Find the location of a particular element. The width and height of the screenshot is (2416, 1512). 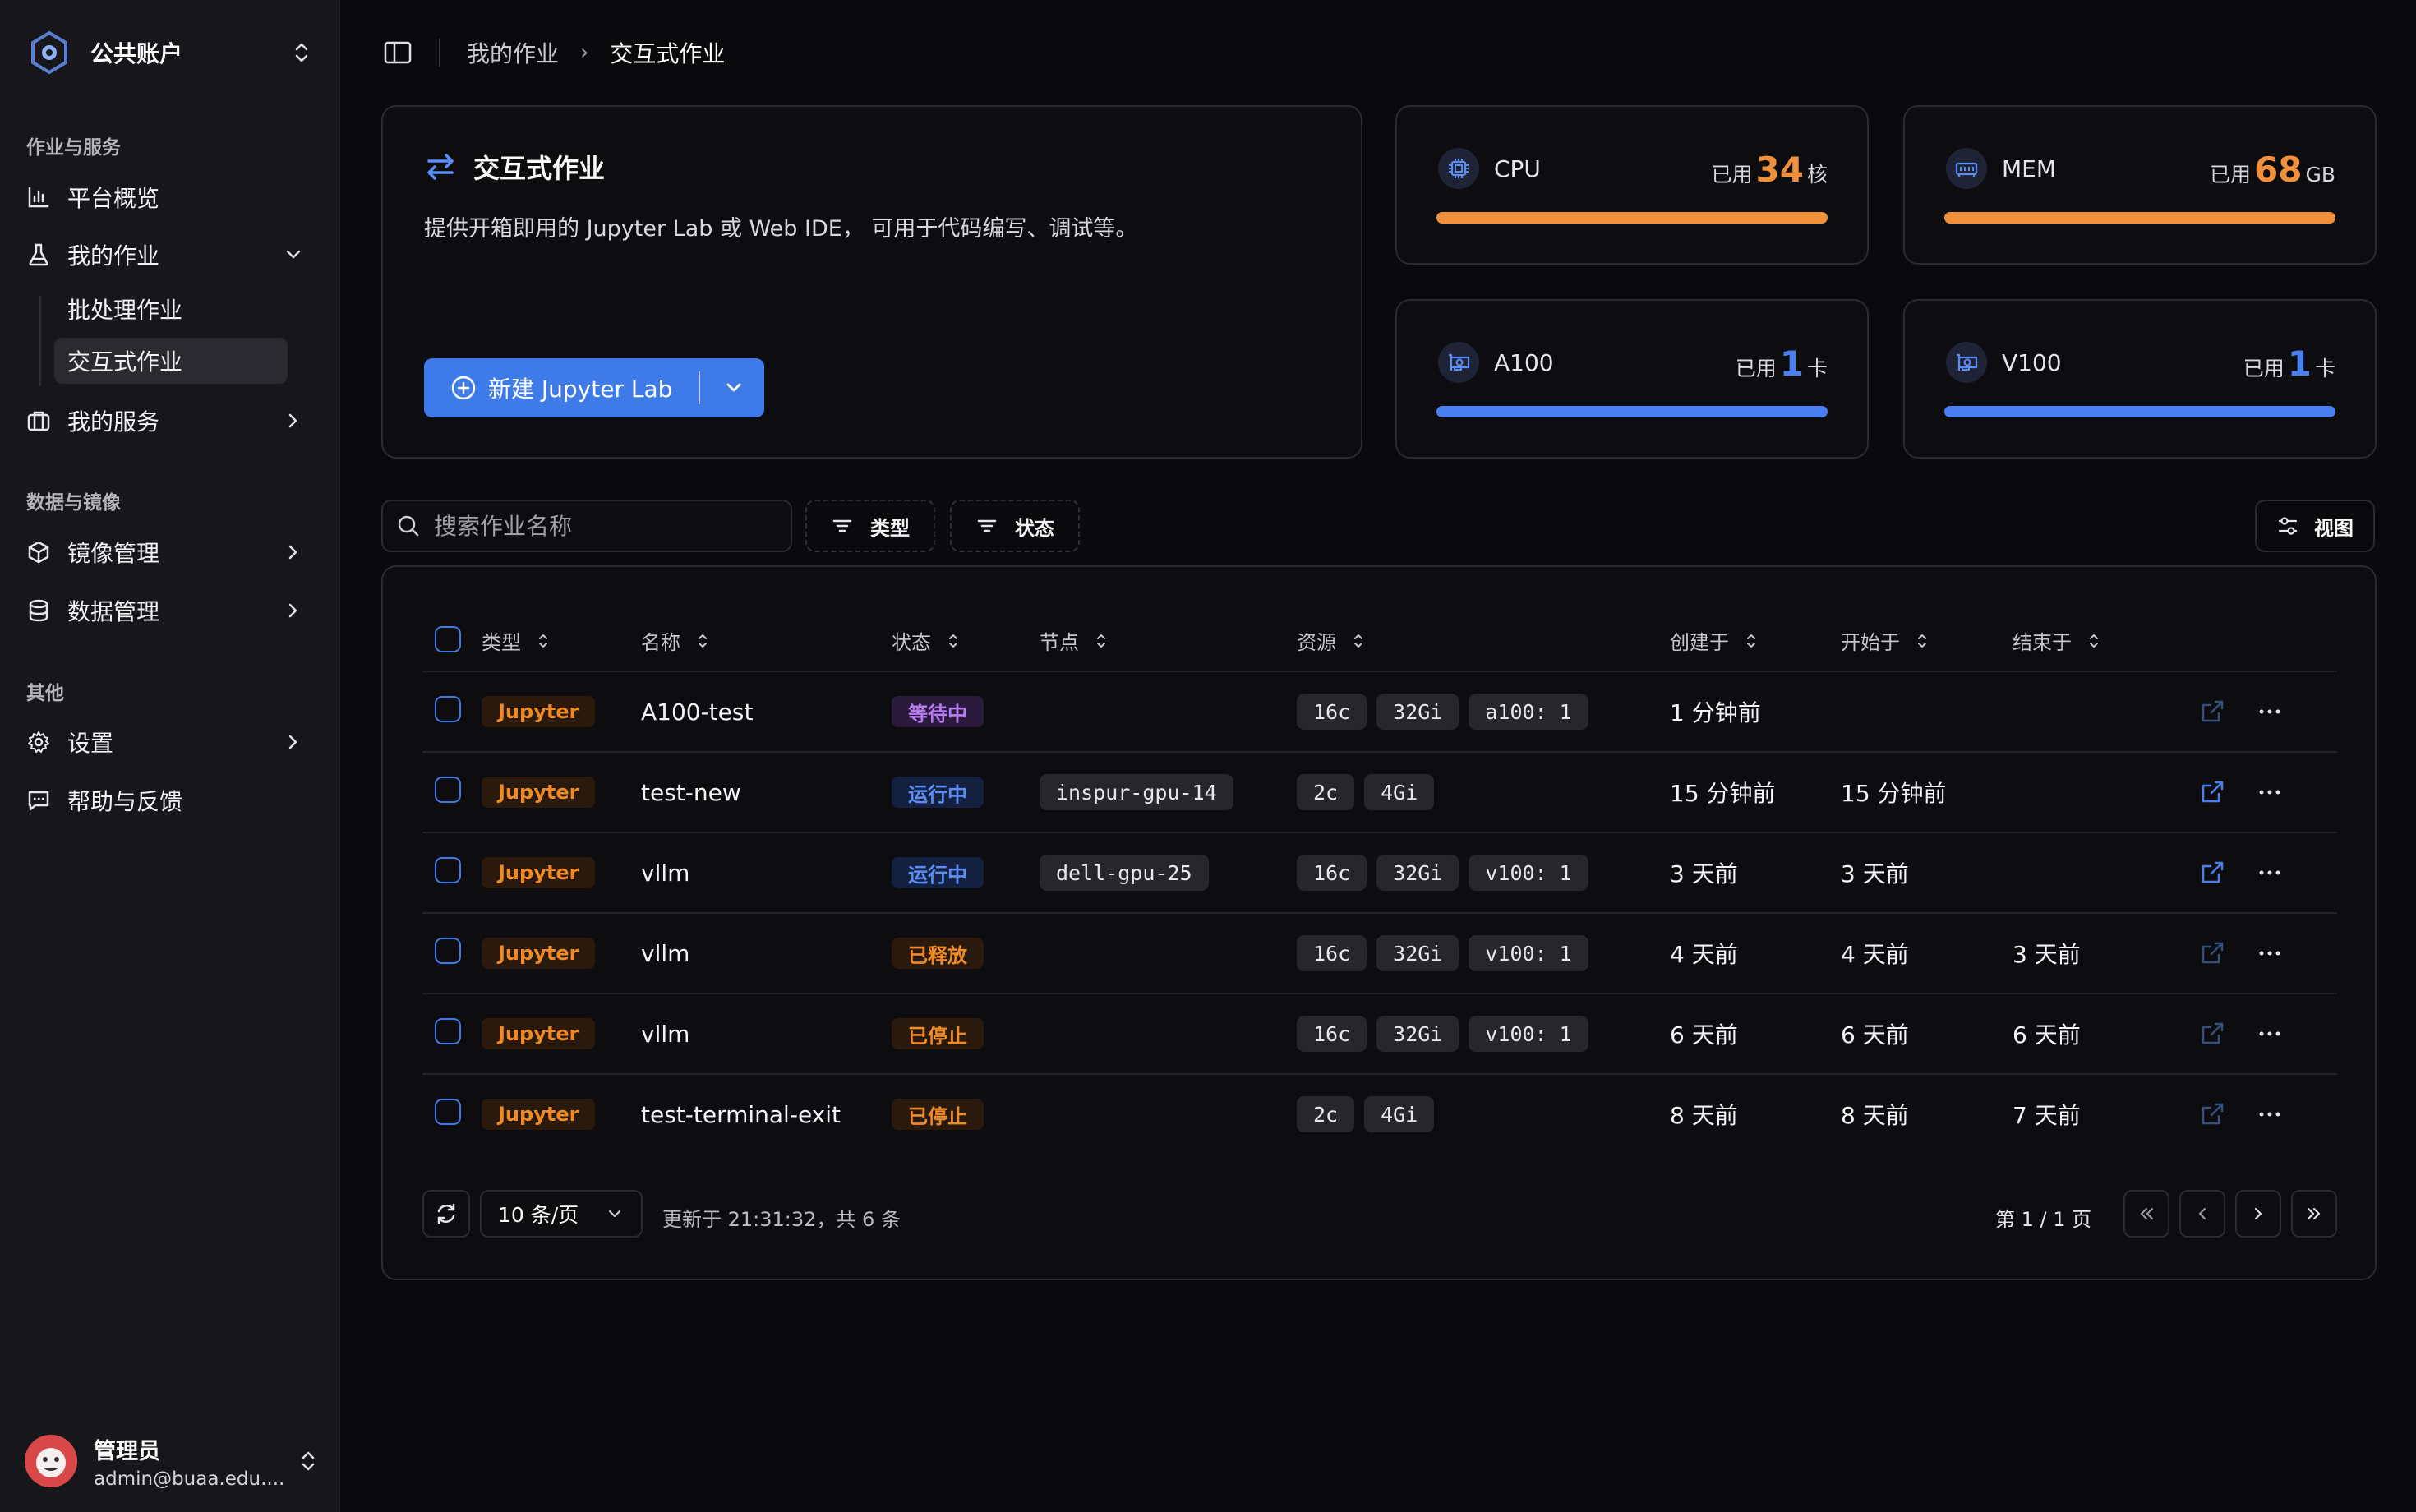

last-page-button is located at coordinates (2314, 1214).